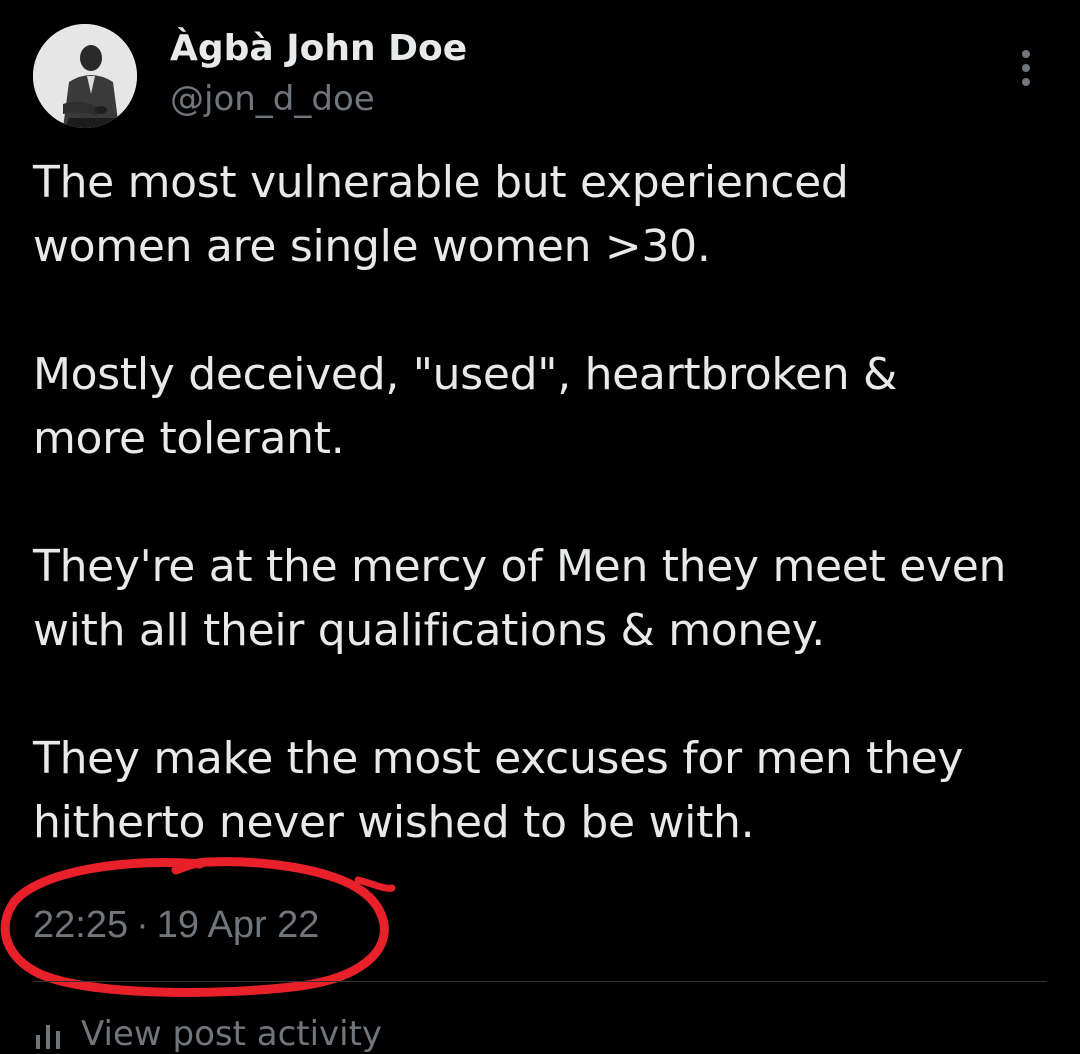 This screenshot has height=1054, width=1080. What do you see at coordinates (80, 925) in the screenshot?
I see `tweet-time: 22:25` at bounding box center [80, 925].